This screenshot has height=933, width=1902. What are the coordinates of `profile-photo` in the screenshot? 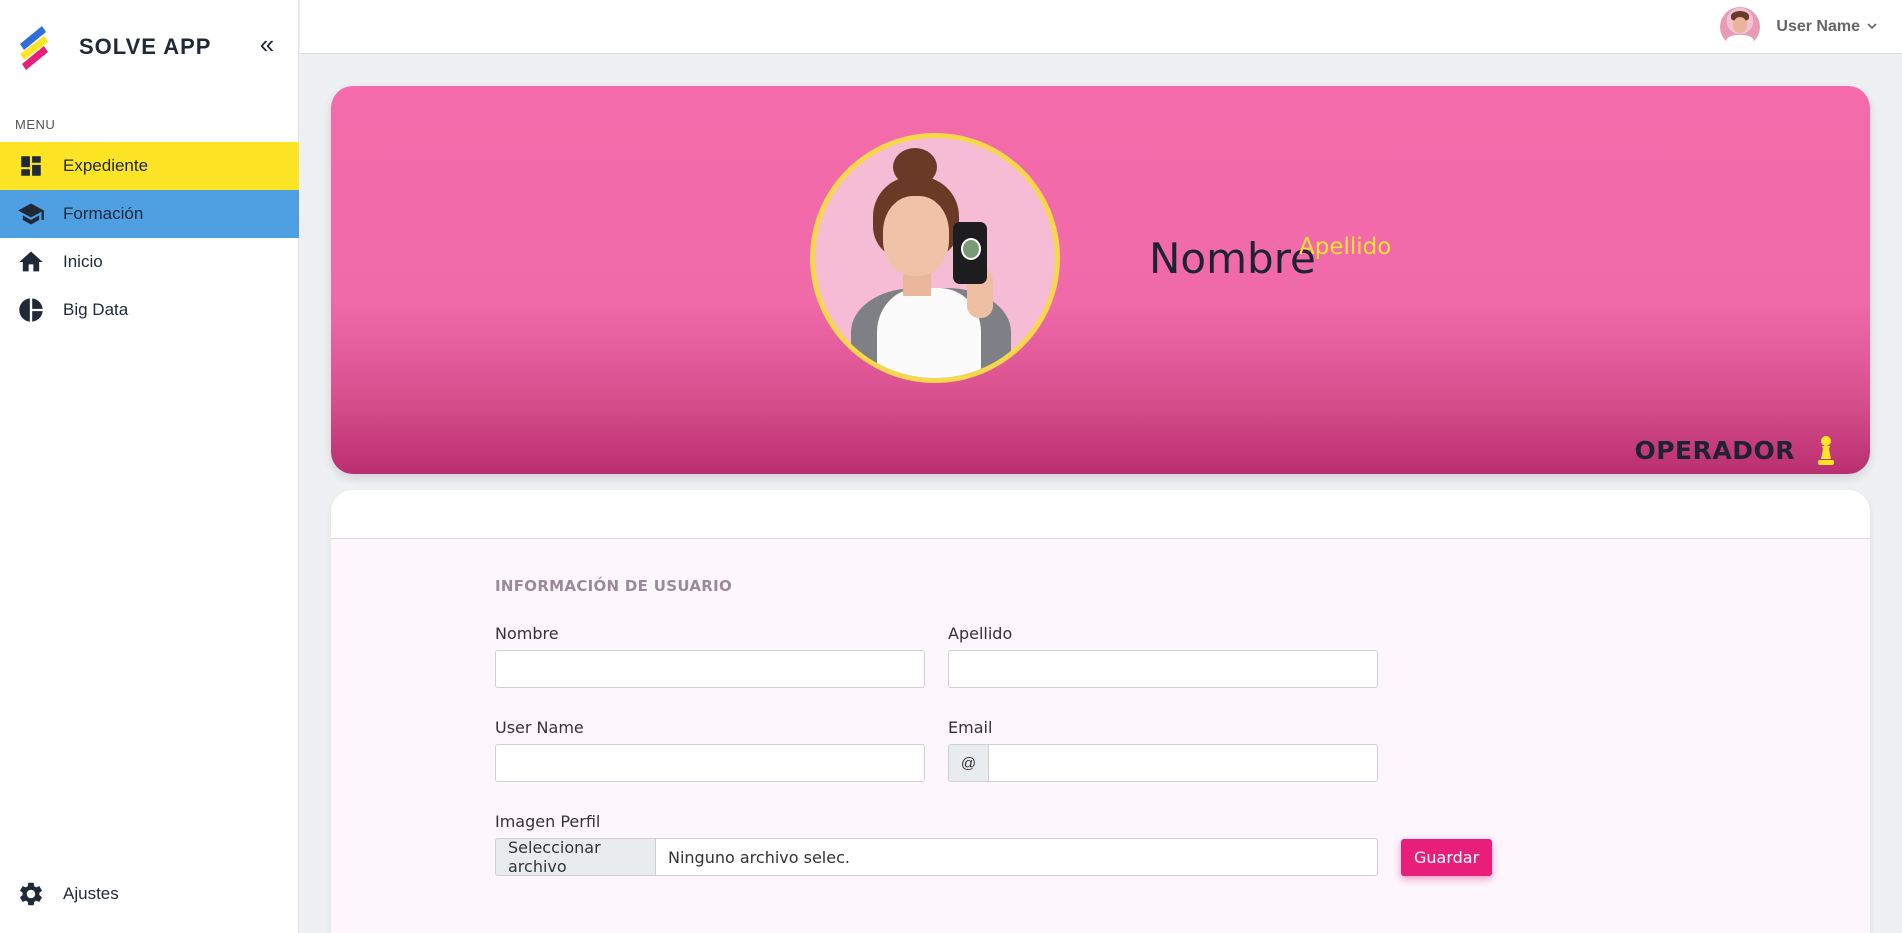 It's located at (935, 258).